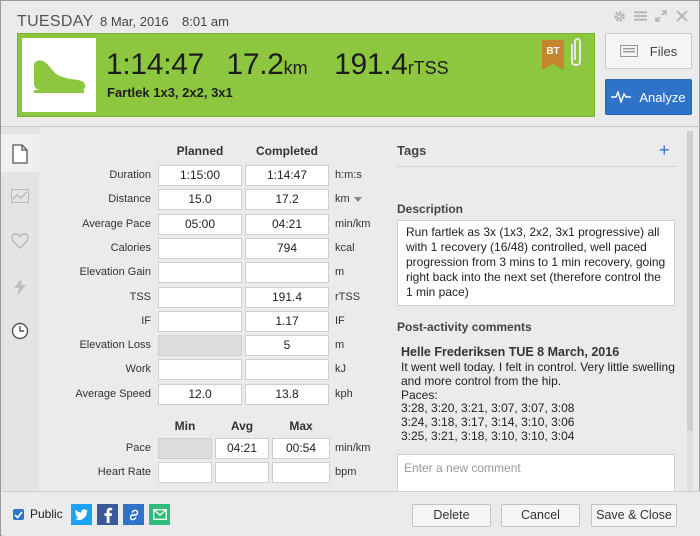 This screenshot has width=700, height=536. What do you see at coordinates (287, 321) in the screenshot?
I see `completed-if-input: 1.17` at bounding box center [287, 321].